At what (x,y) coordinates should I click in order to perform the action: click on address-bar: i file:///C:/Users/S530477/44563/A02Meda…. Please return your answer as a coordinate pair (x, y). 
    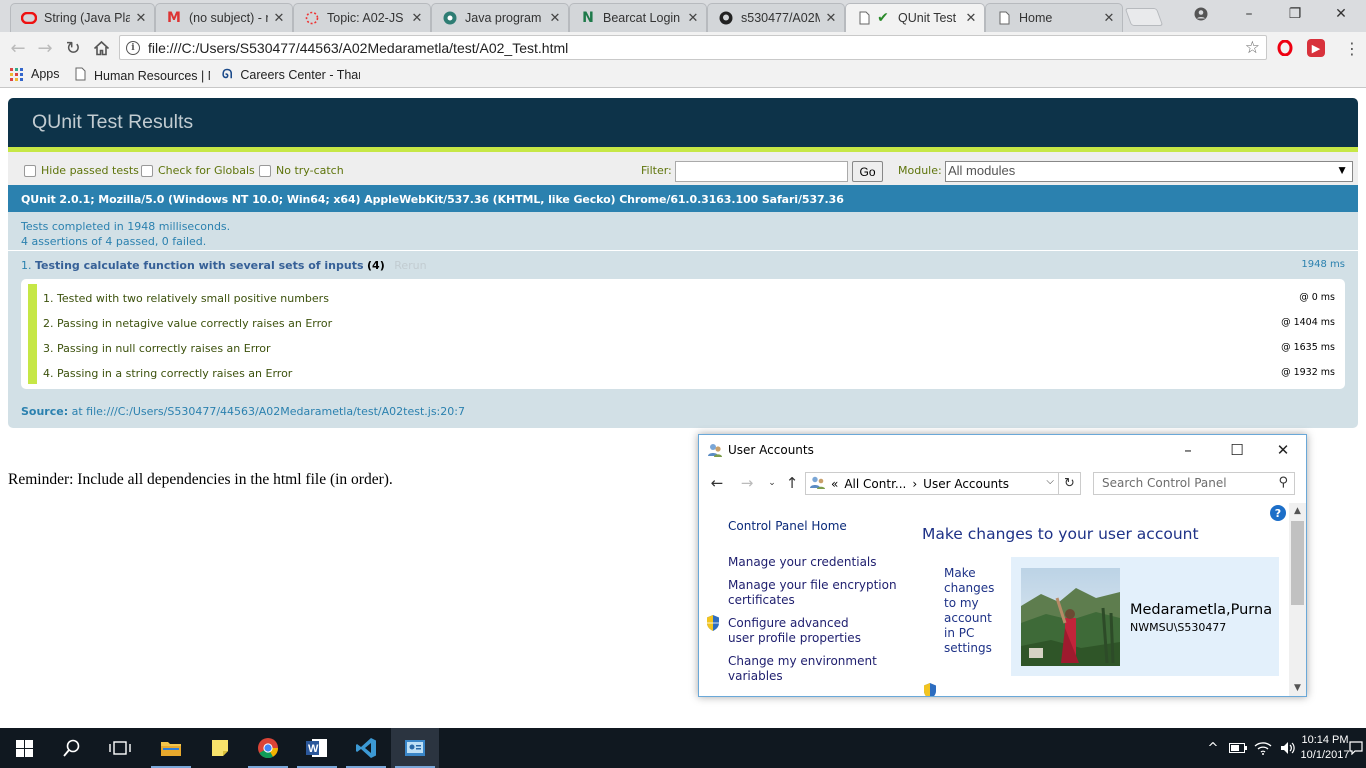
    Looking at the image, I should click on (693, 47).